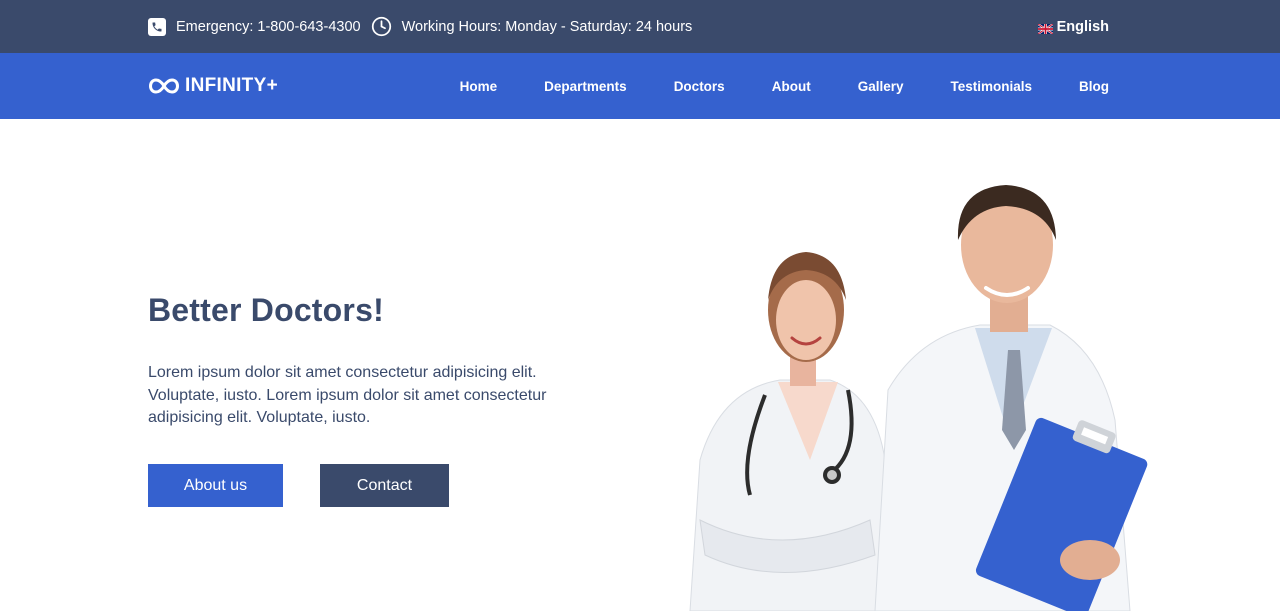 Image resolution: width=1280 pixels, height=611 pixels. What do you see at coordinates (791, 86) in the screenshot?
I see `nav-about: About` at bounding box center [791, 86].